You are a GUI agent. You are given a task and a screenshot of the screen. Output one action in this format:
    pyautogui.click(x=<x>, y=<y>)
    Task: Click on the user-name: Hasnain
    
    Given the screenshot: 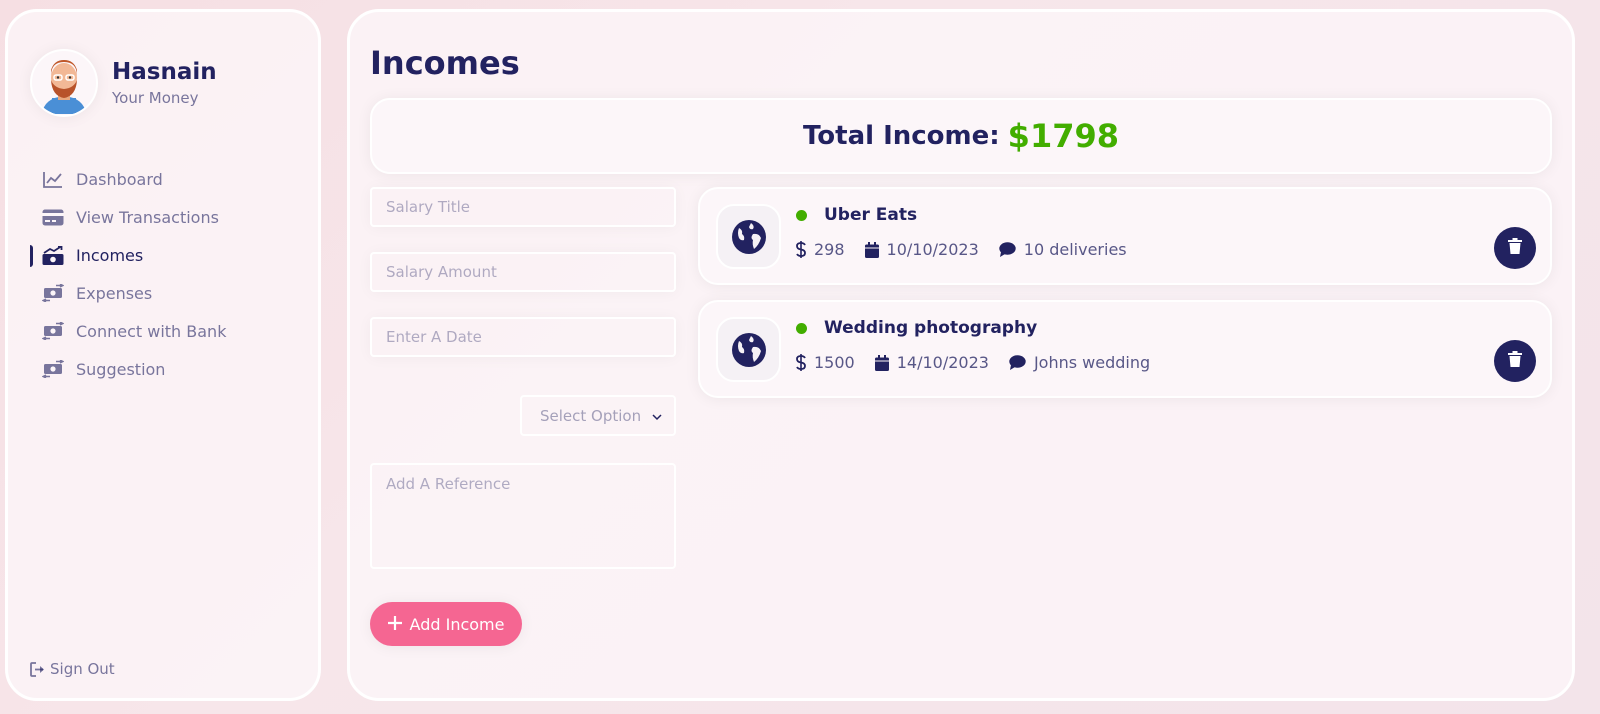 What is the action you would take?
    pyautogui.click(x=164, y=72)
    